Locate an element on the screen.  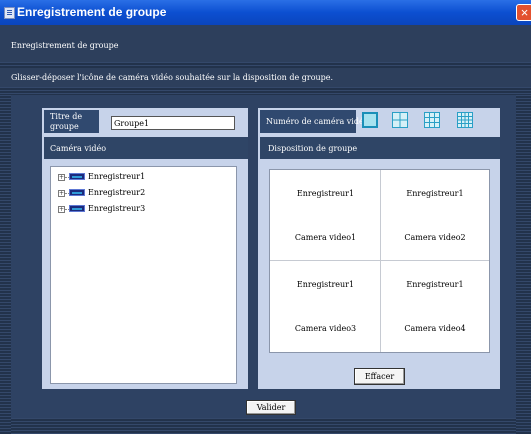
layout-1-icon is located at coordinates (370, 120).